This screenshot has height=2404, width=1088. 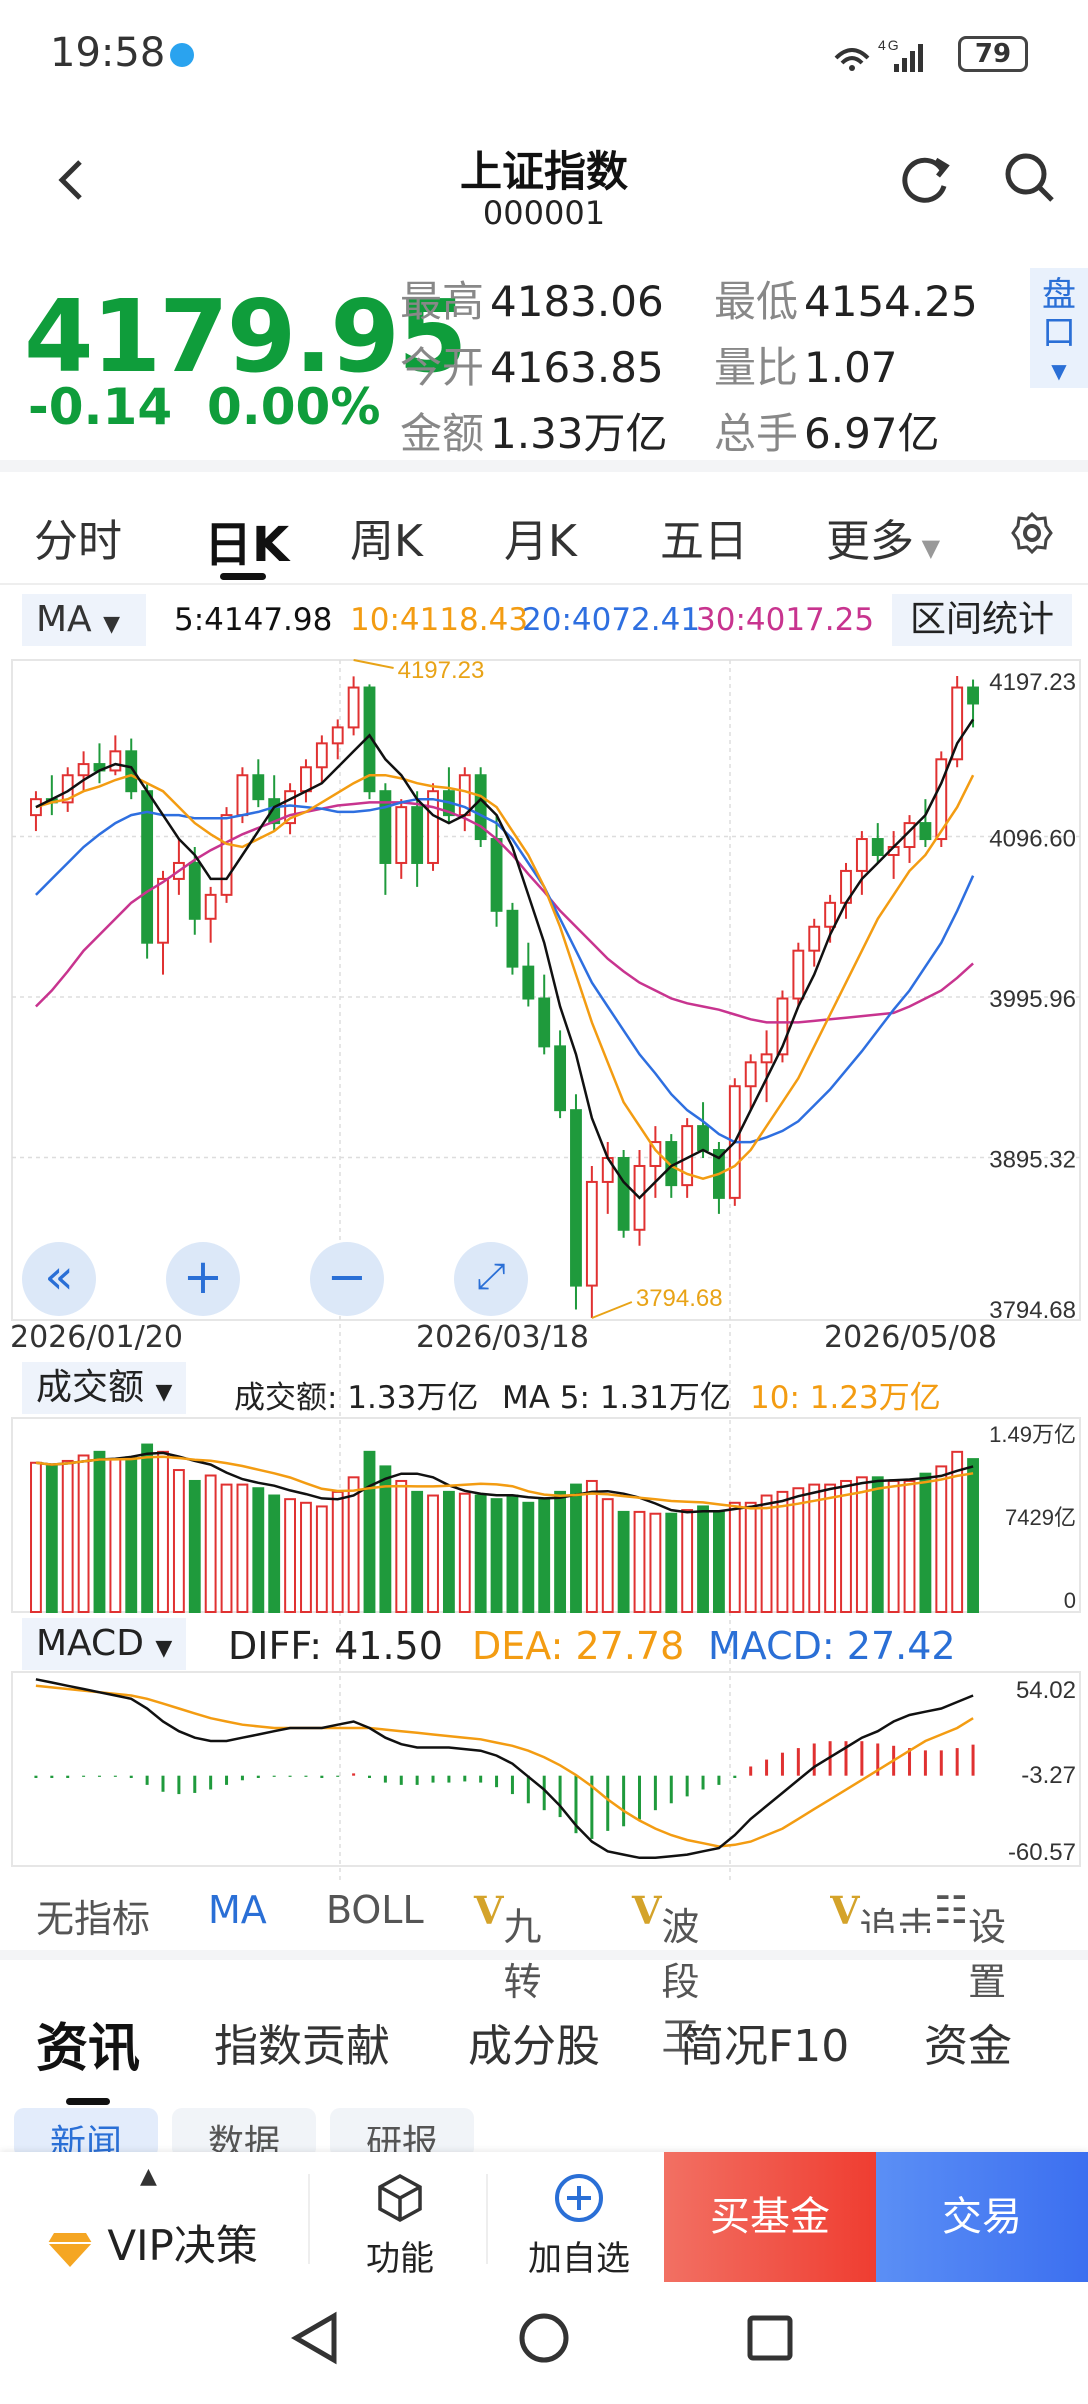 What do you see at coordinates (579, 2217) in the screenshot?
I see `add-watchlist-button: 加自选` at bounding box center [579, 2217].